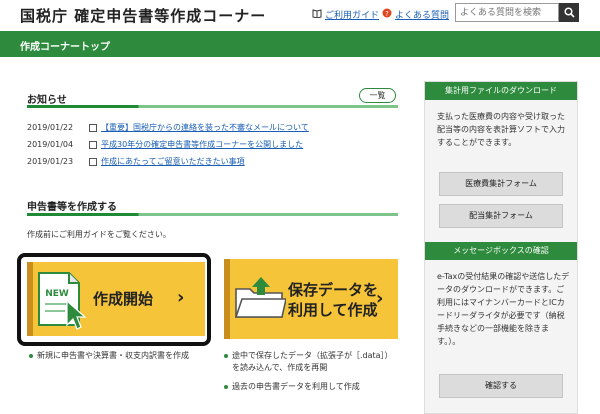 The height and width of the screenshot is (414, 600). What do you see at coordinates (280, 367) in the screenshot?
I see `load-bullet-line2: を読み込んで、作成を再開` at bounding box center [280, 367].